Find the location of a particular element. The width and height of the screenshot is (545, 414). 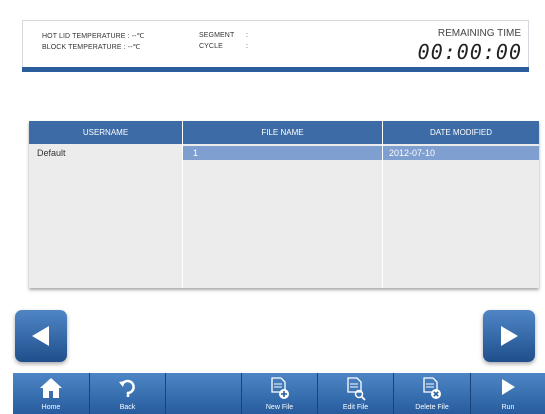

segment-label: SEGMENT is located at coordinates (217, 35).